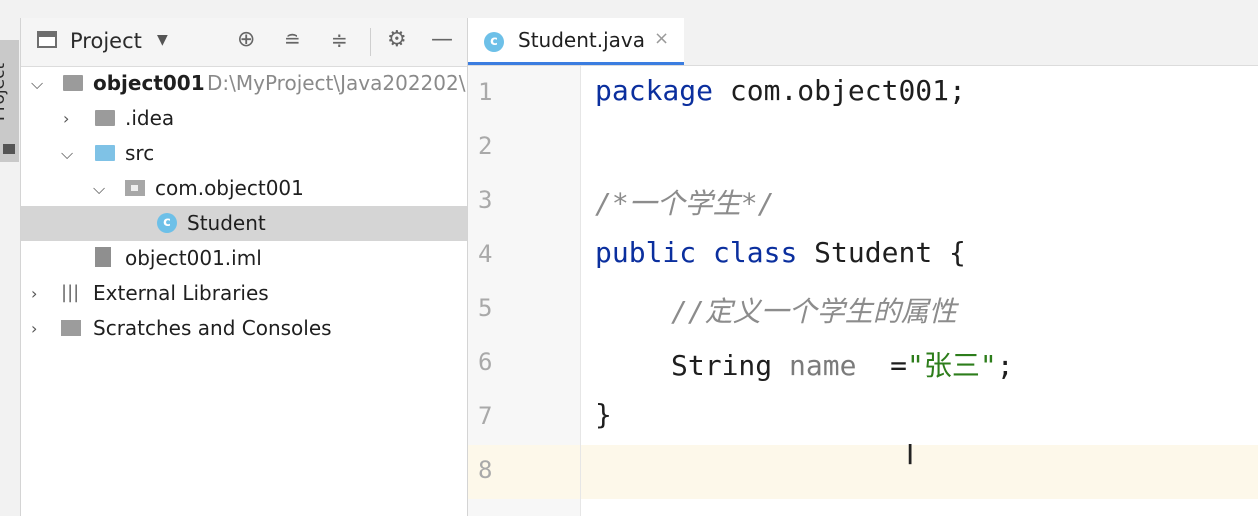 The width and height of the screenshot is (1258, 516). What do you see at coordinates (140, 153) in the screenshot?
I see `tree-item-label: src` at bounding box center [140, 153].